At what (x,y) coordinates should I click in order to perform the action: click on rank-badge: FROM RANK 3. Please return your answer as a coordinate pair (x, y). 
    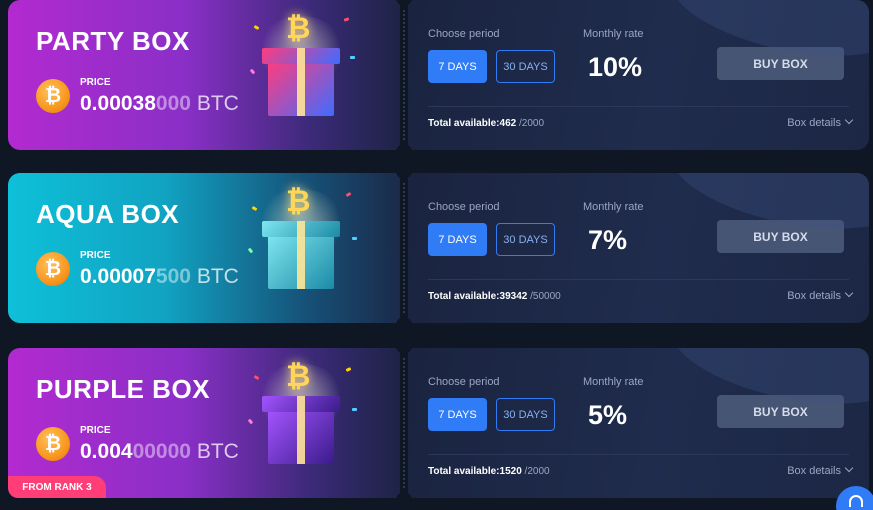
    Looking at the image, I should click on (57, 487).